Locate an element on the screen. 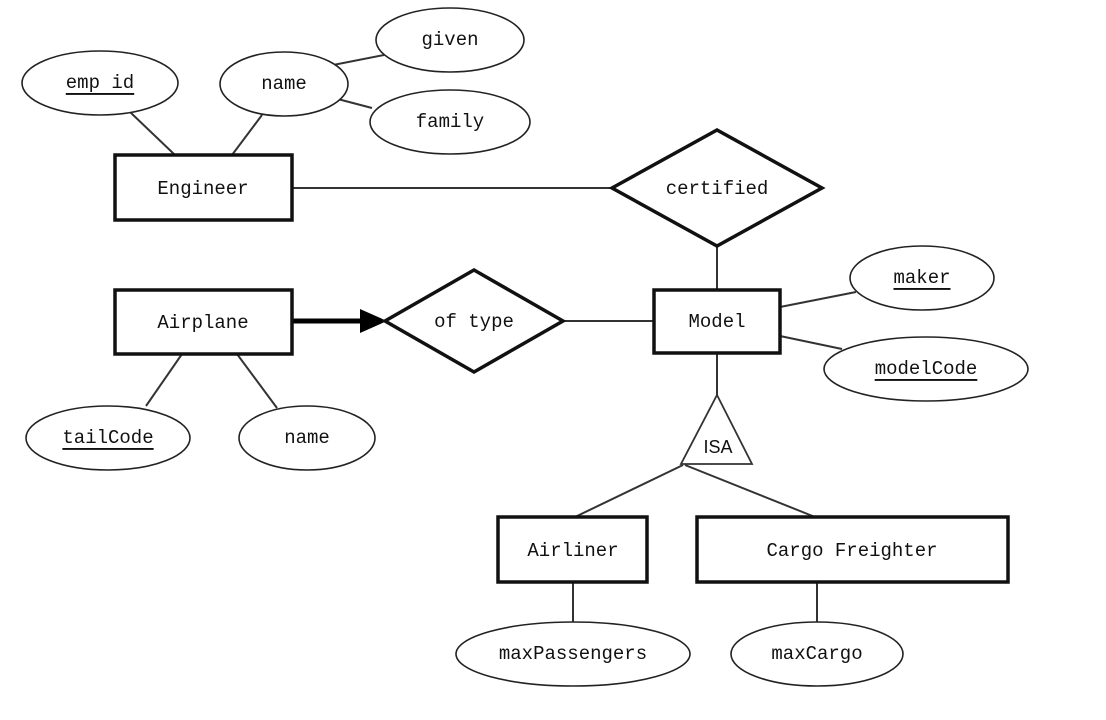 The image size is (1106, 720). entity-engineer: Engineer is located at coordinates (203, 187).